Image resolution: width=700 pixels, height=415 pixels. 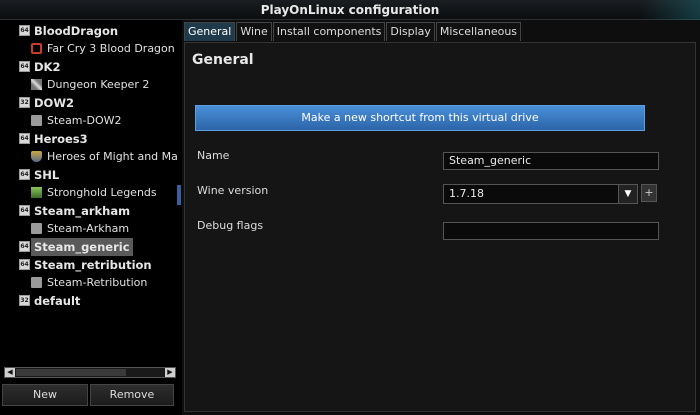 What do you see at coordinates (233, 190) in the screenshot?
I see `wine-version-label: Wine version` at bounding box center [233, 190].